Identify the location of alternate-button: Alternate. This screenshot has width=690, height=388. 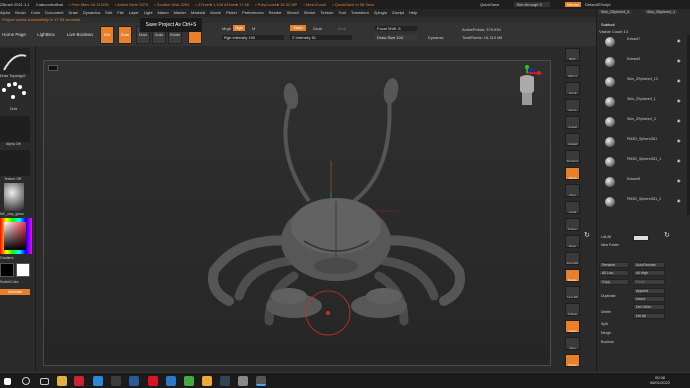
(15, 292).